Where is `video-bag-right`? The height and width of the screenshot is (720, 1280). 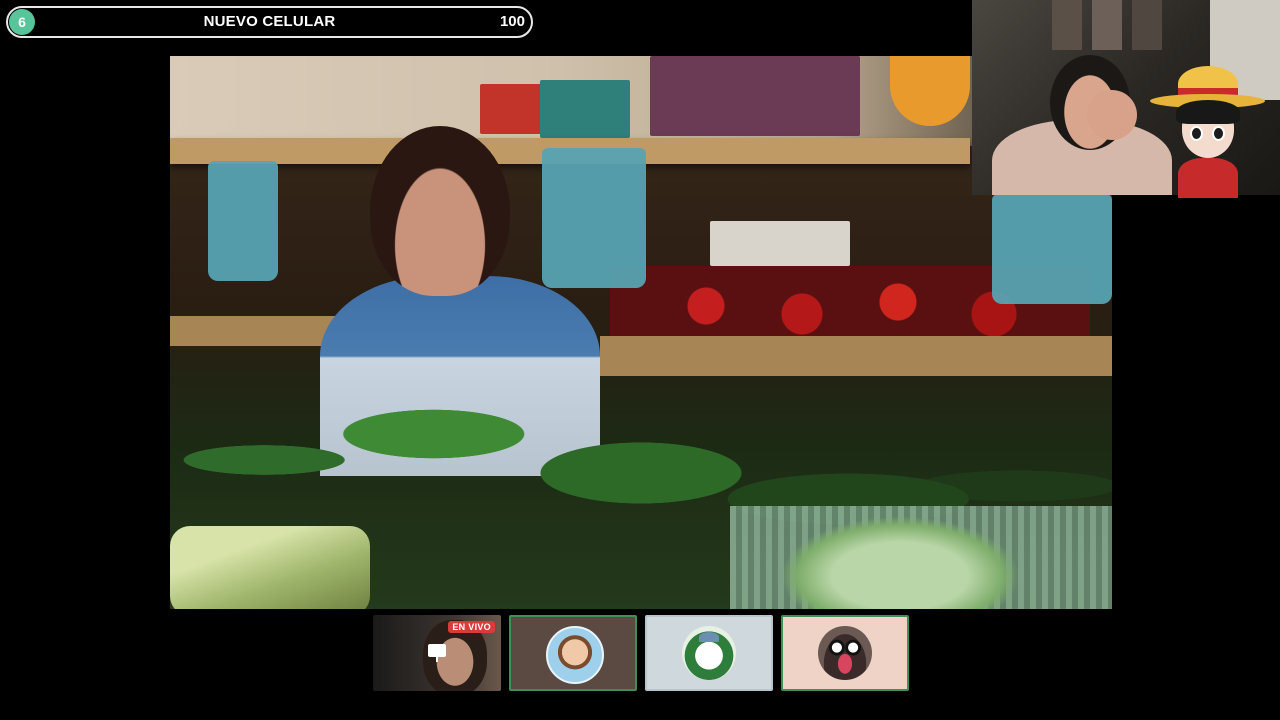 video-bag-right is located at coordinates (1052, 249).